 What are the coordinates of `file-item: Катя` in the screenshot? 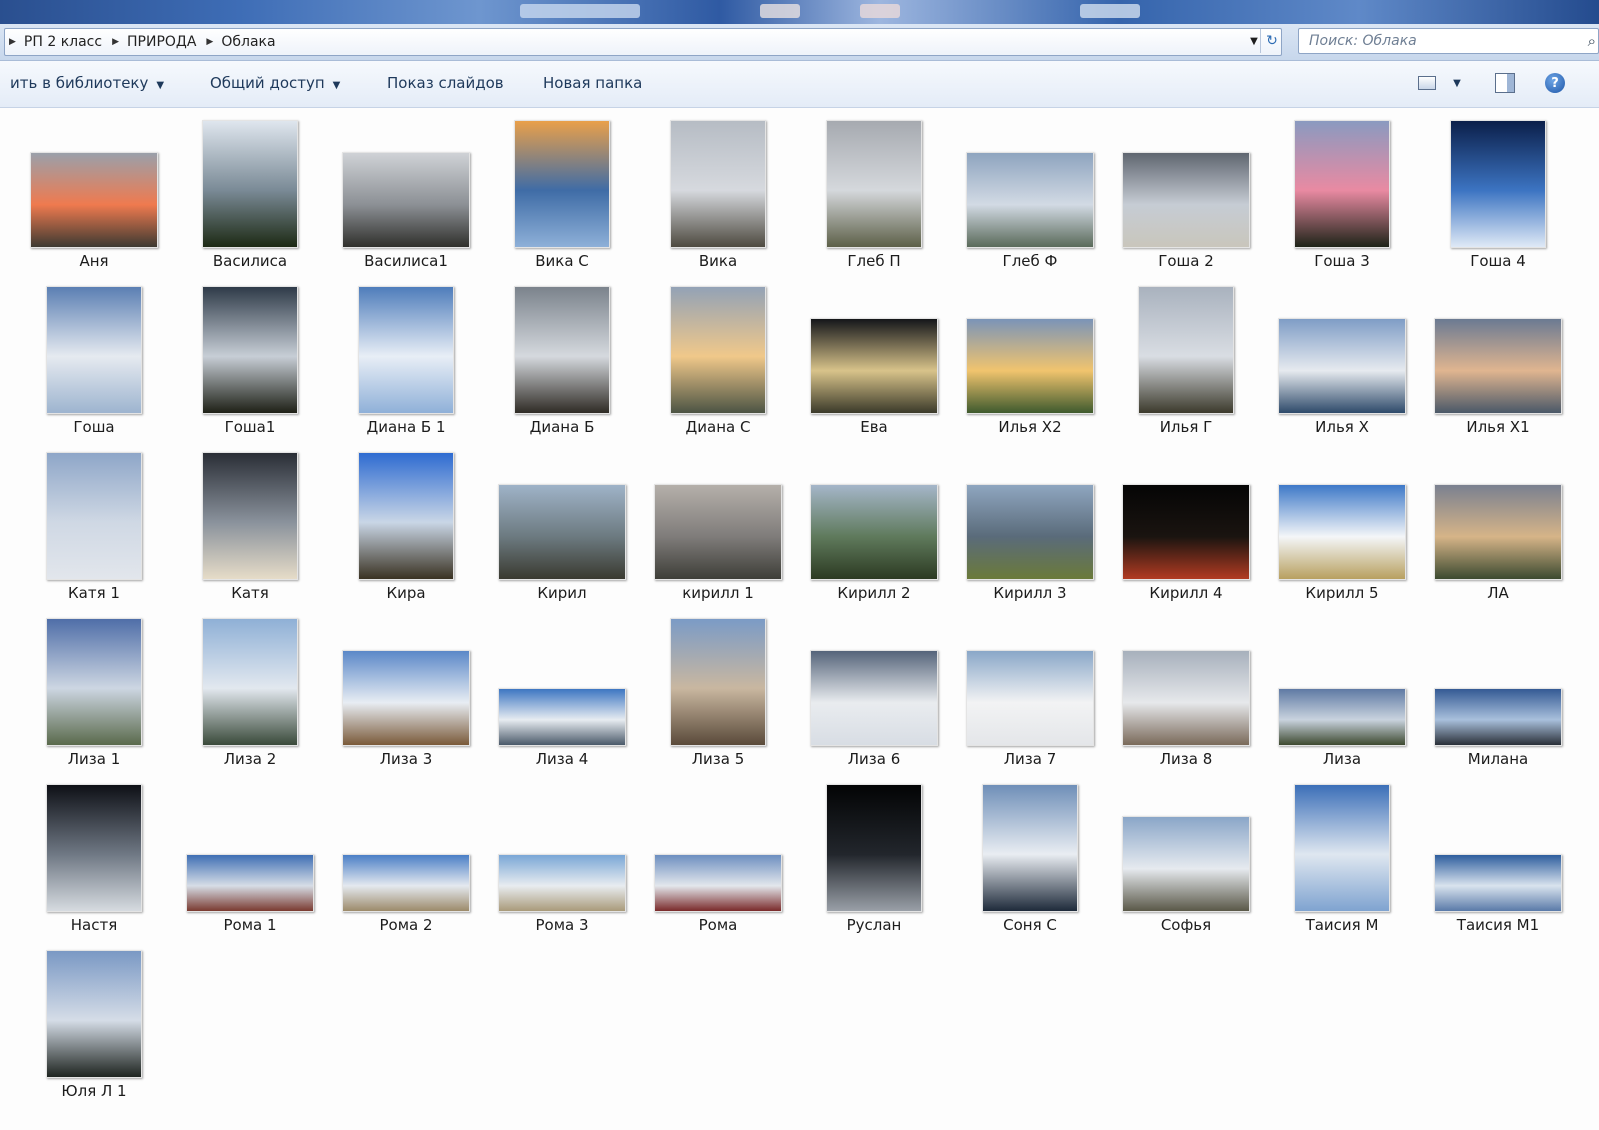 It's located at (250, 531).